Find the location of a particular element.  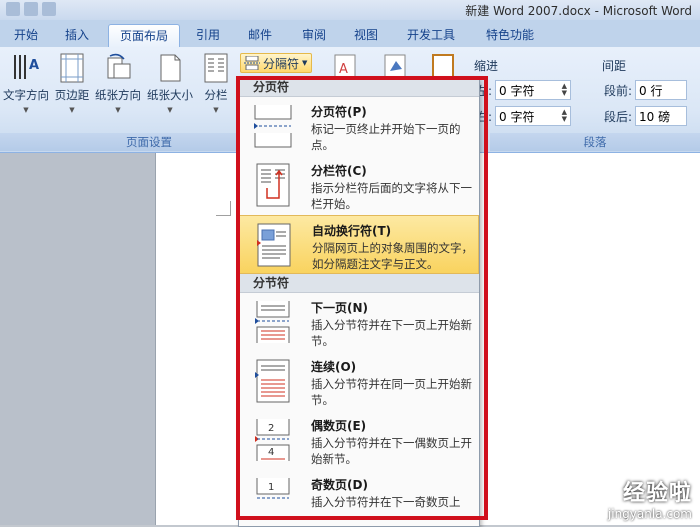

orientation-label: 纸张方向 is located at coordinates (118, 95).